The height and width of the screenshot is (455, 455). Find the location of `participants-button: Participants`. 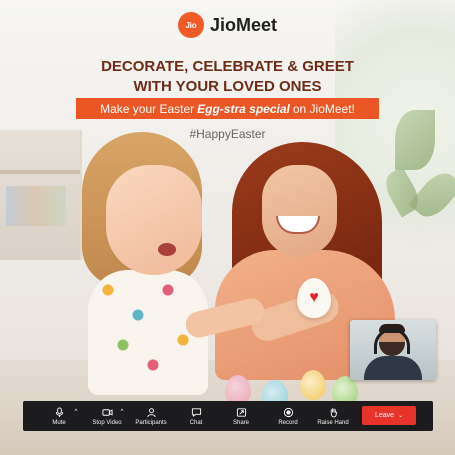

participants-button: Participants is located at coordinates (151, 416).